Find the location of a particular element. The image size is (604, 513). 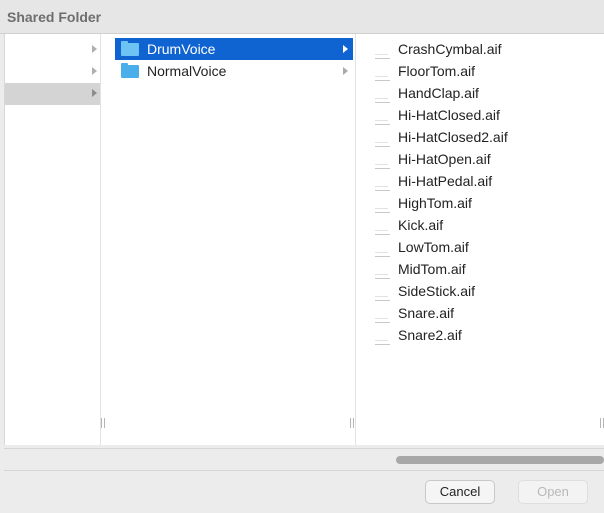

column-1-resize-handle is located at coordinates (103, 423).